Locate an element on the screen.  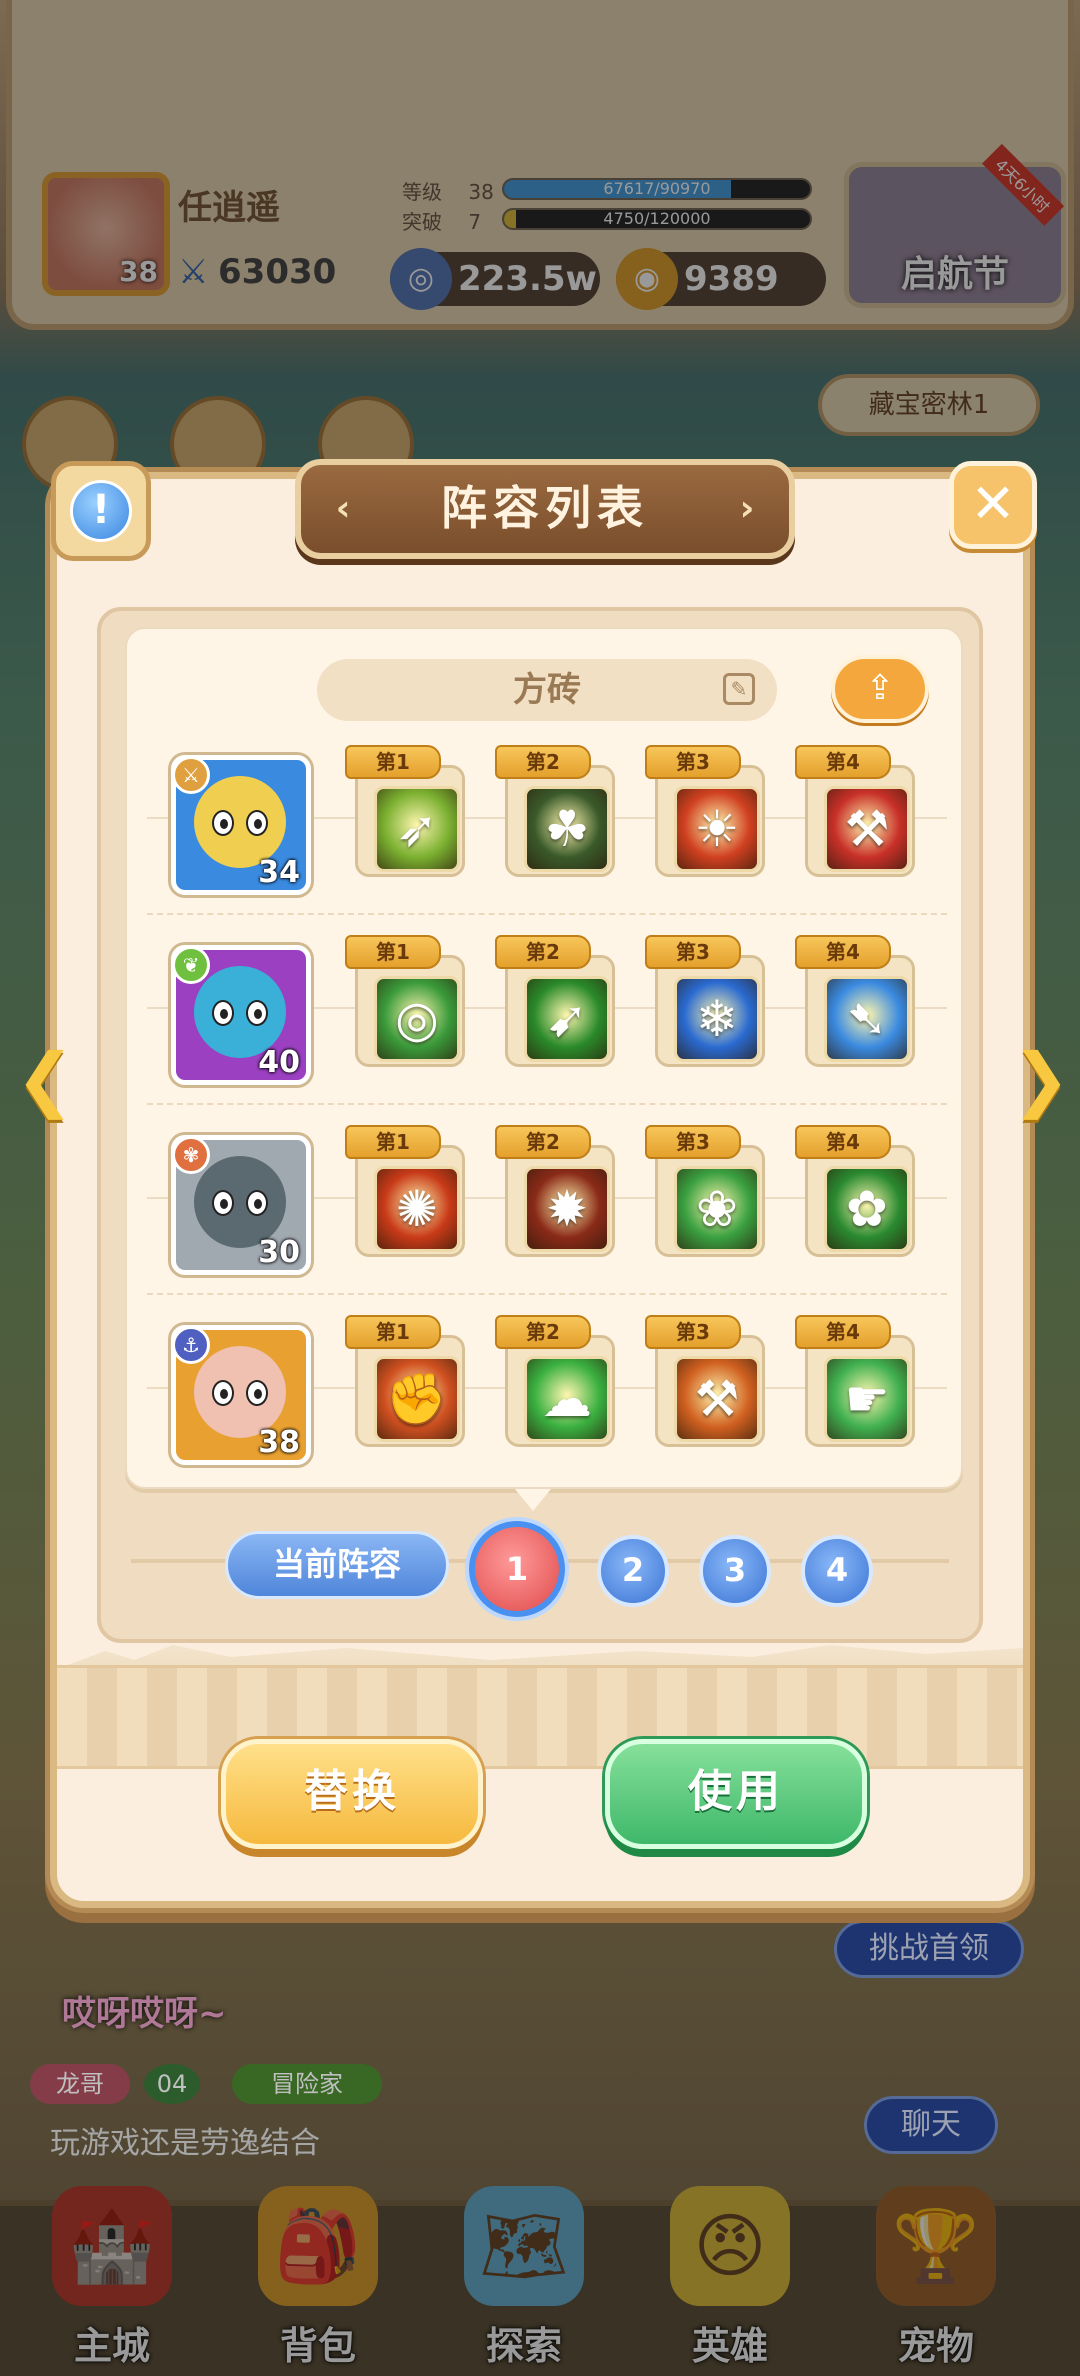
skill-slot: ✺ 第1 is located at coordinates (407, 1195).